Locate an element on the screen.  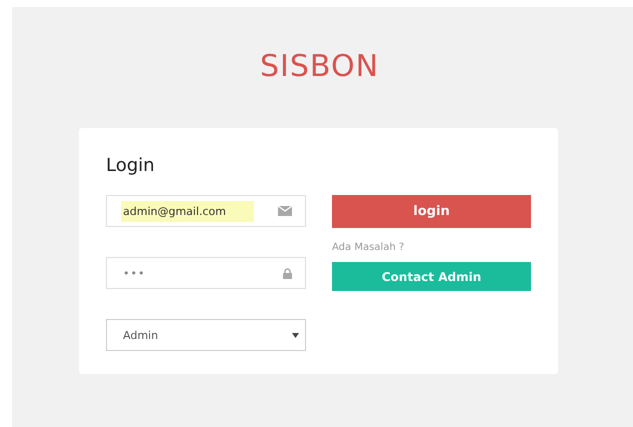
role-select: Admin is located at coordinates (206, 335).